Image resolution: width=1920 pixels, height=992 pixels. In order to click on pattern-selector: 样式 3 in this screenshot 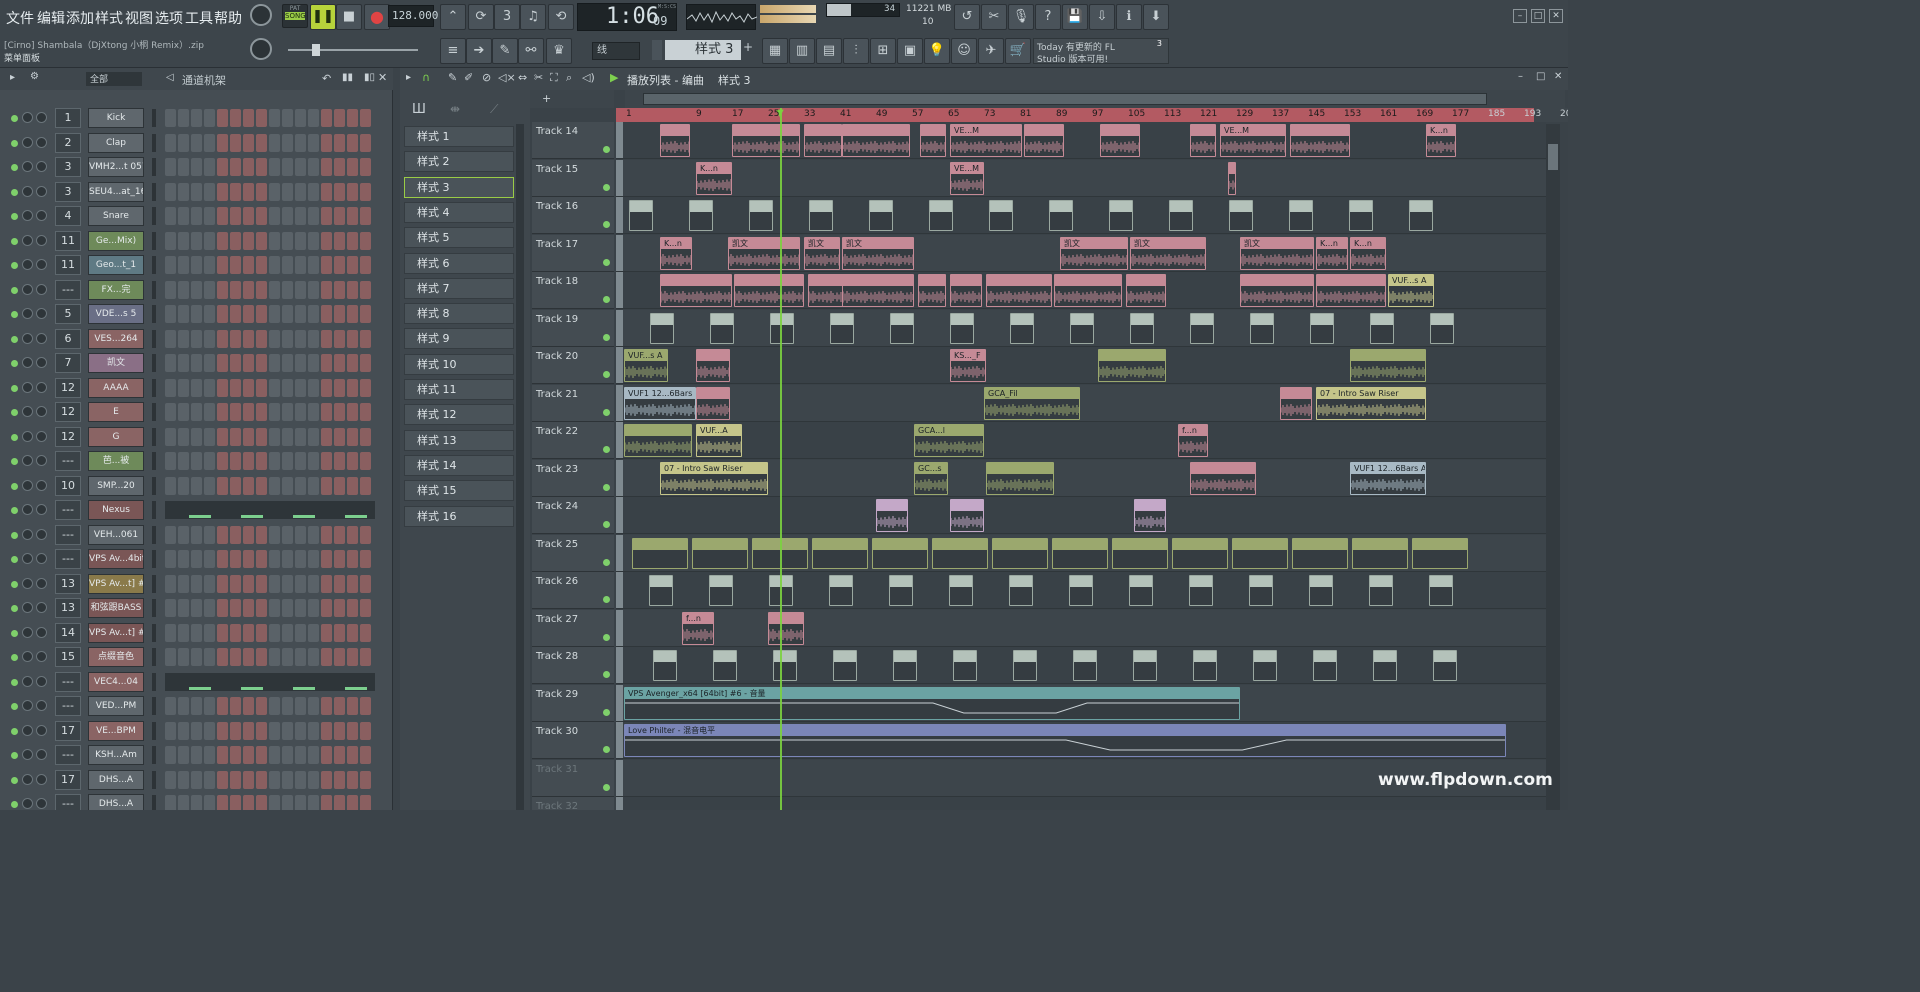, I will do `click(703, 50)`.